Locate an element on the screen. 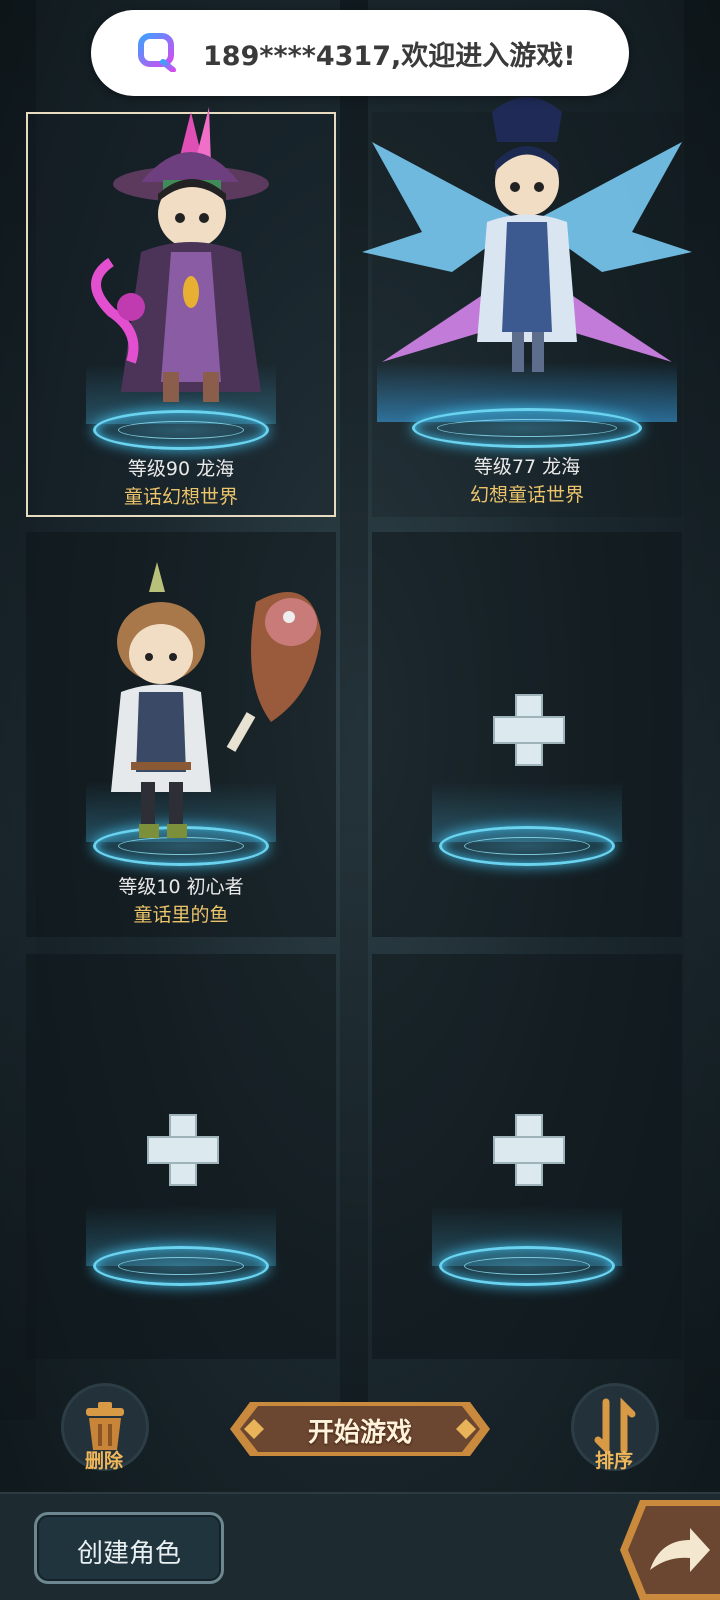 Image resolution: width=720 pixels, height=1600 pixels. start-game-label: 开始游戏 is located at coordinates (359, 1433).